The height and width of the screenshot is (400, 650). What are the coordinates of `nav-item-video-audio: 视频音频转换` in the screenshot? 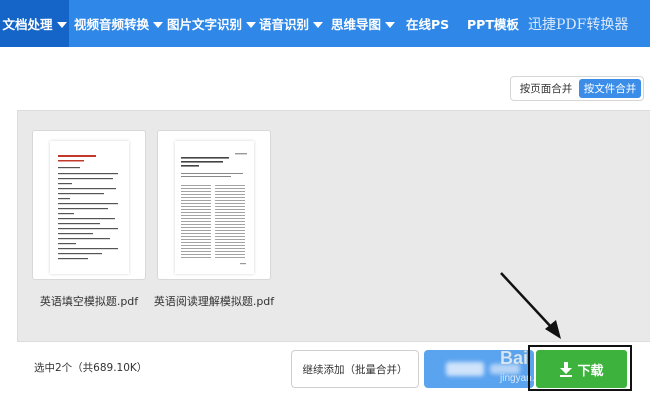 It's located at (119, 23).